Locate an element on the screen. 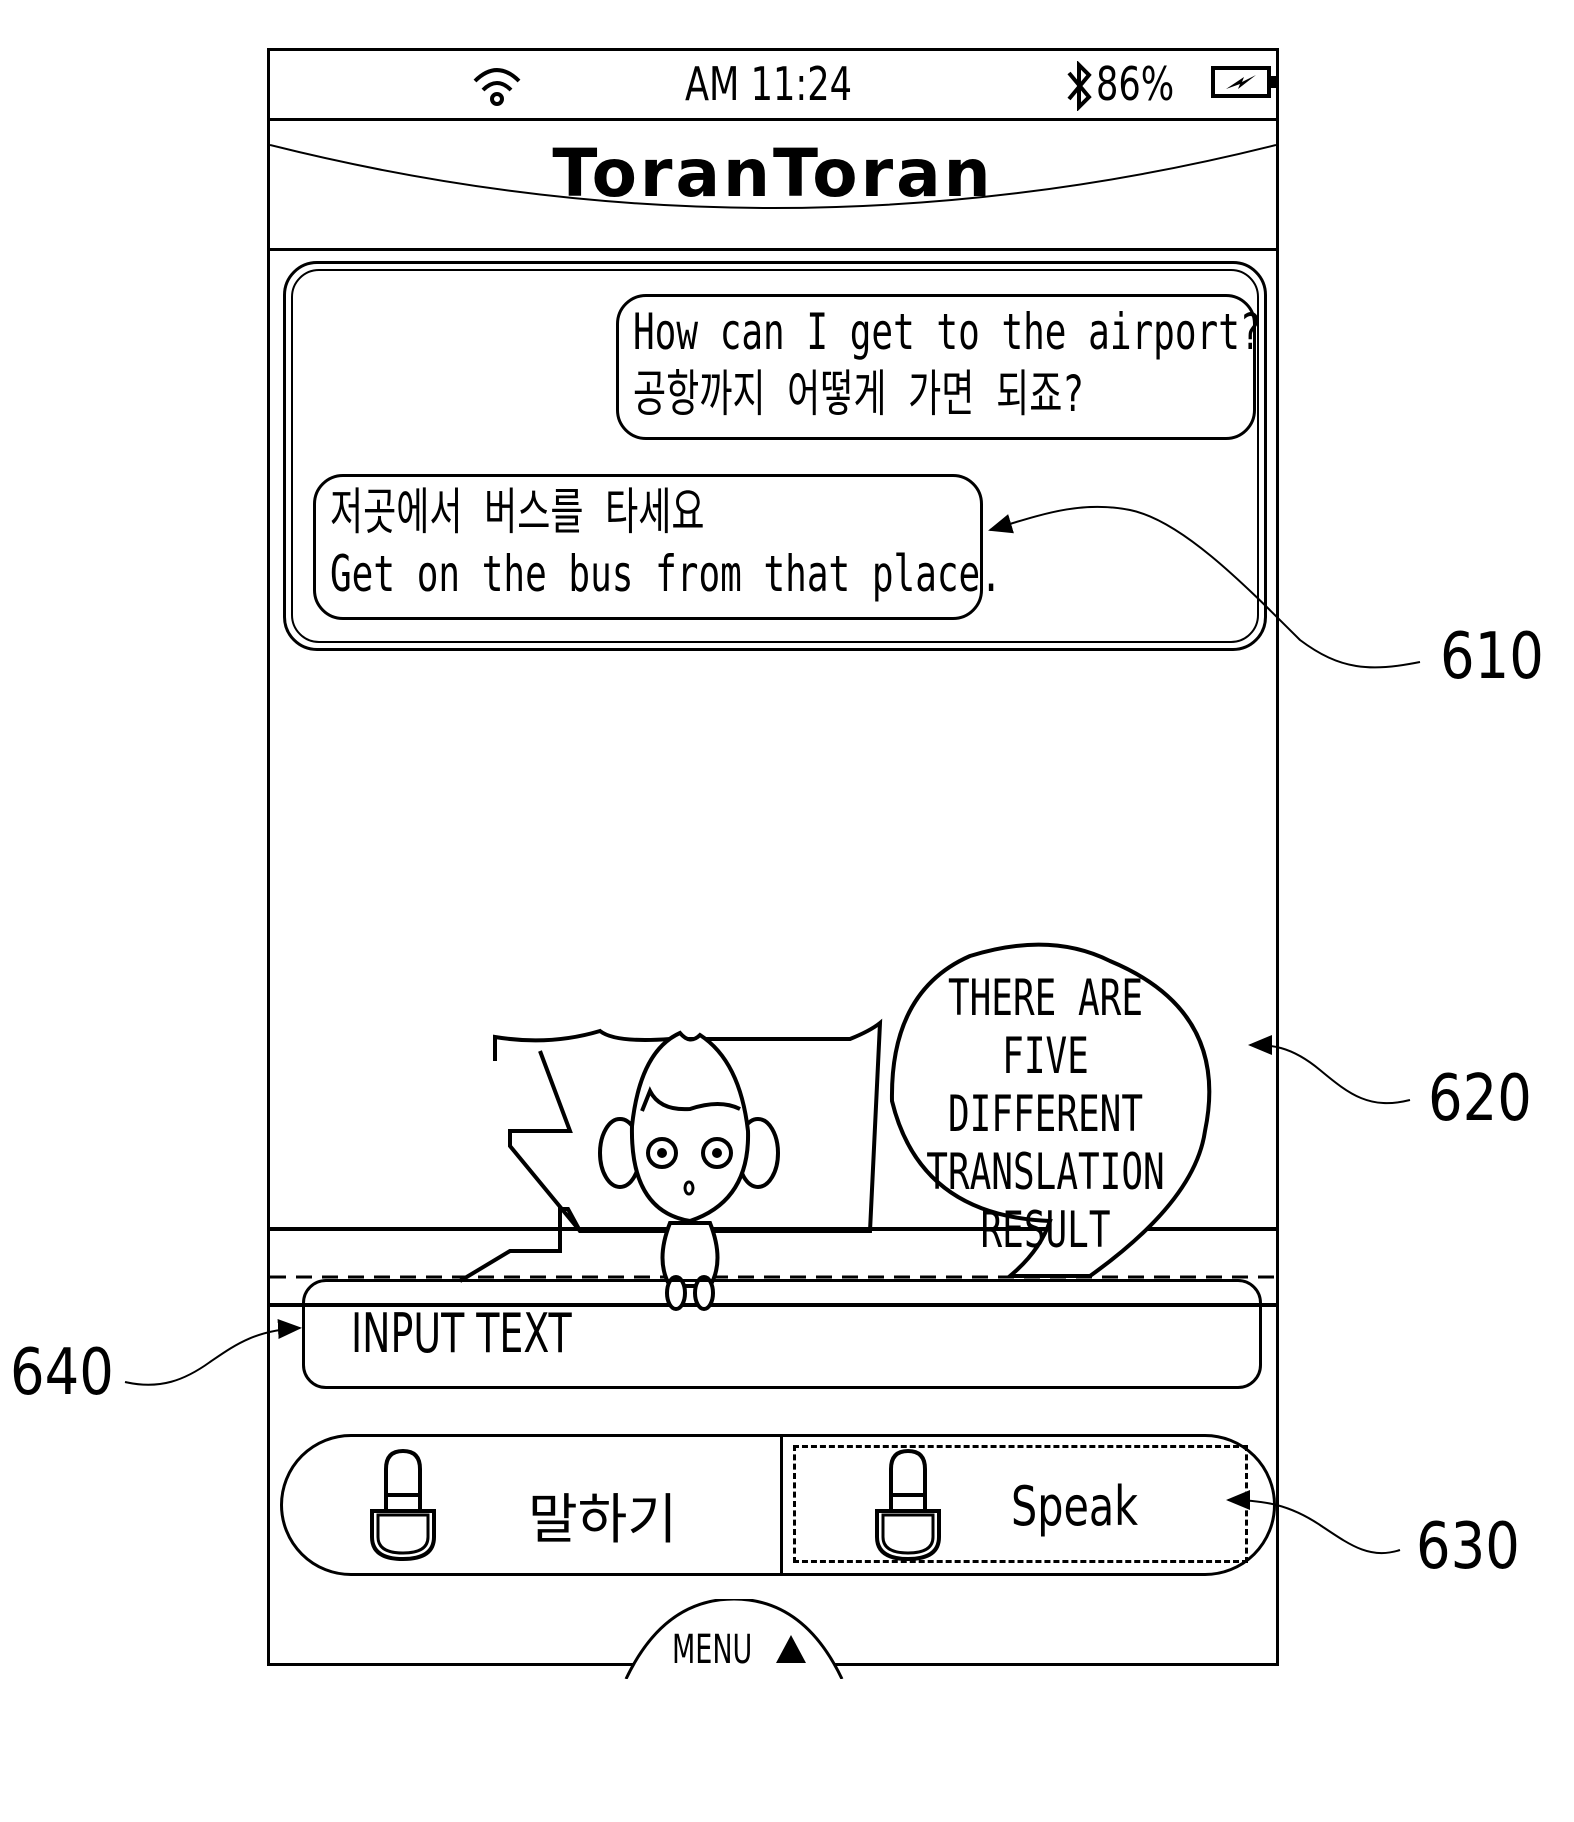 The width and height of the screenshot is (1574, 1822). mascot-character is located at coordinates (689, 1170).